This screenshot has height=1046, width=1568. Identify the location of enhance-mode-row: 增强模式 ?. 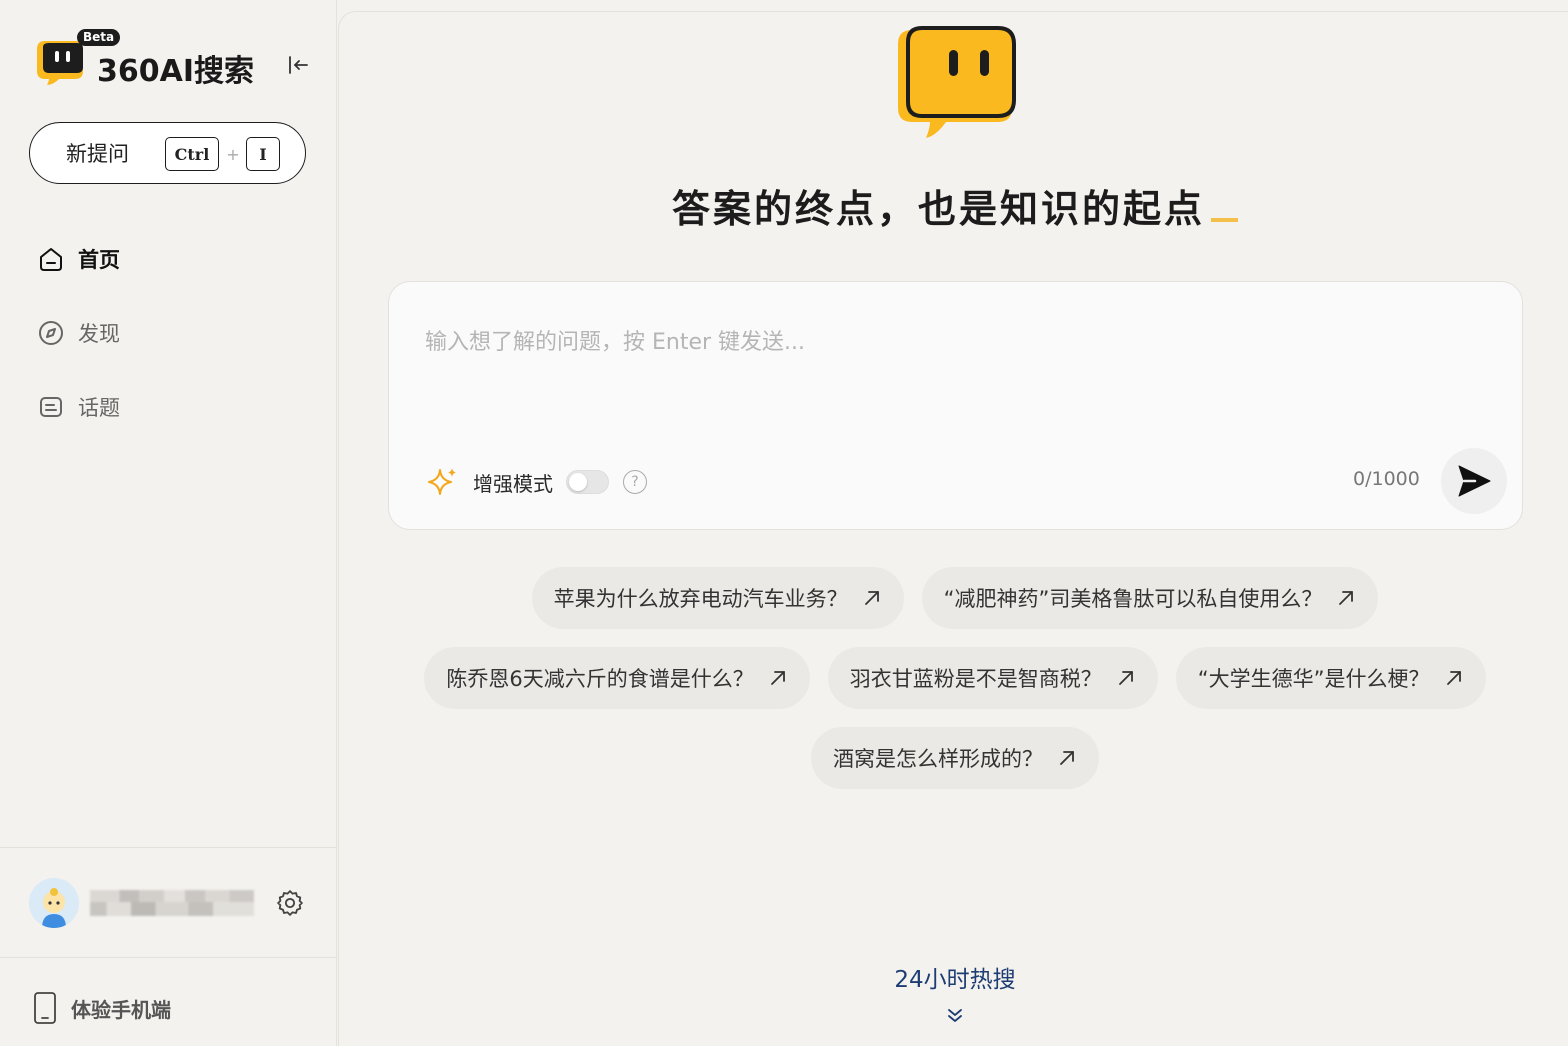
(537, 482).